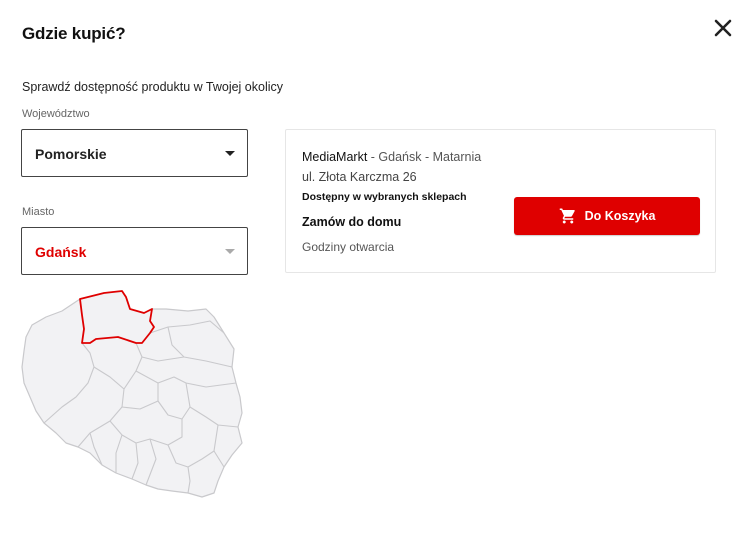 This screenshot has height=535, width=750. What do you see at coordinates (132, 394) in the screenshot?
I see `poland-map-svg` at bounding box center [132, 394].